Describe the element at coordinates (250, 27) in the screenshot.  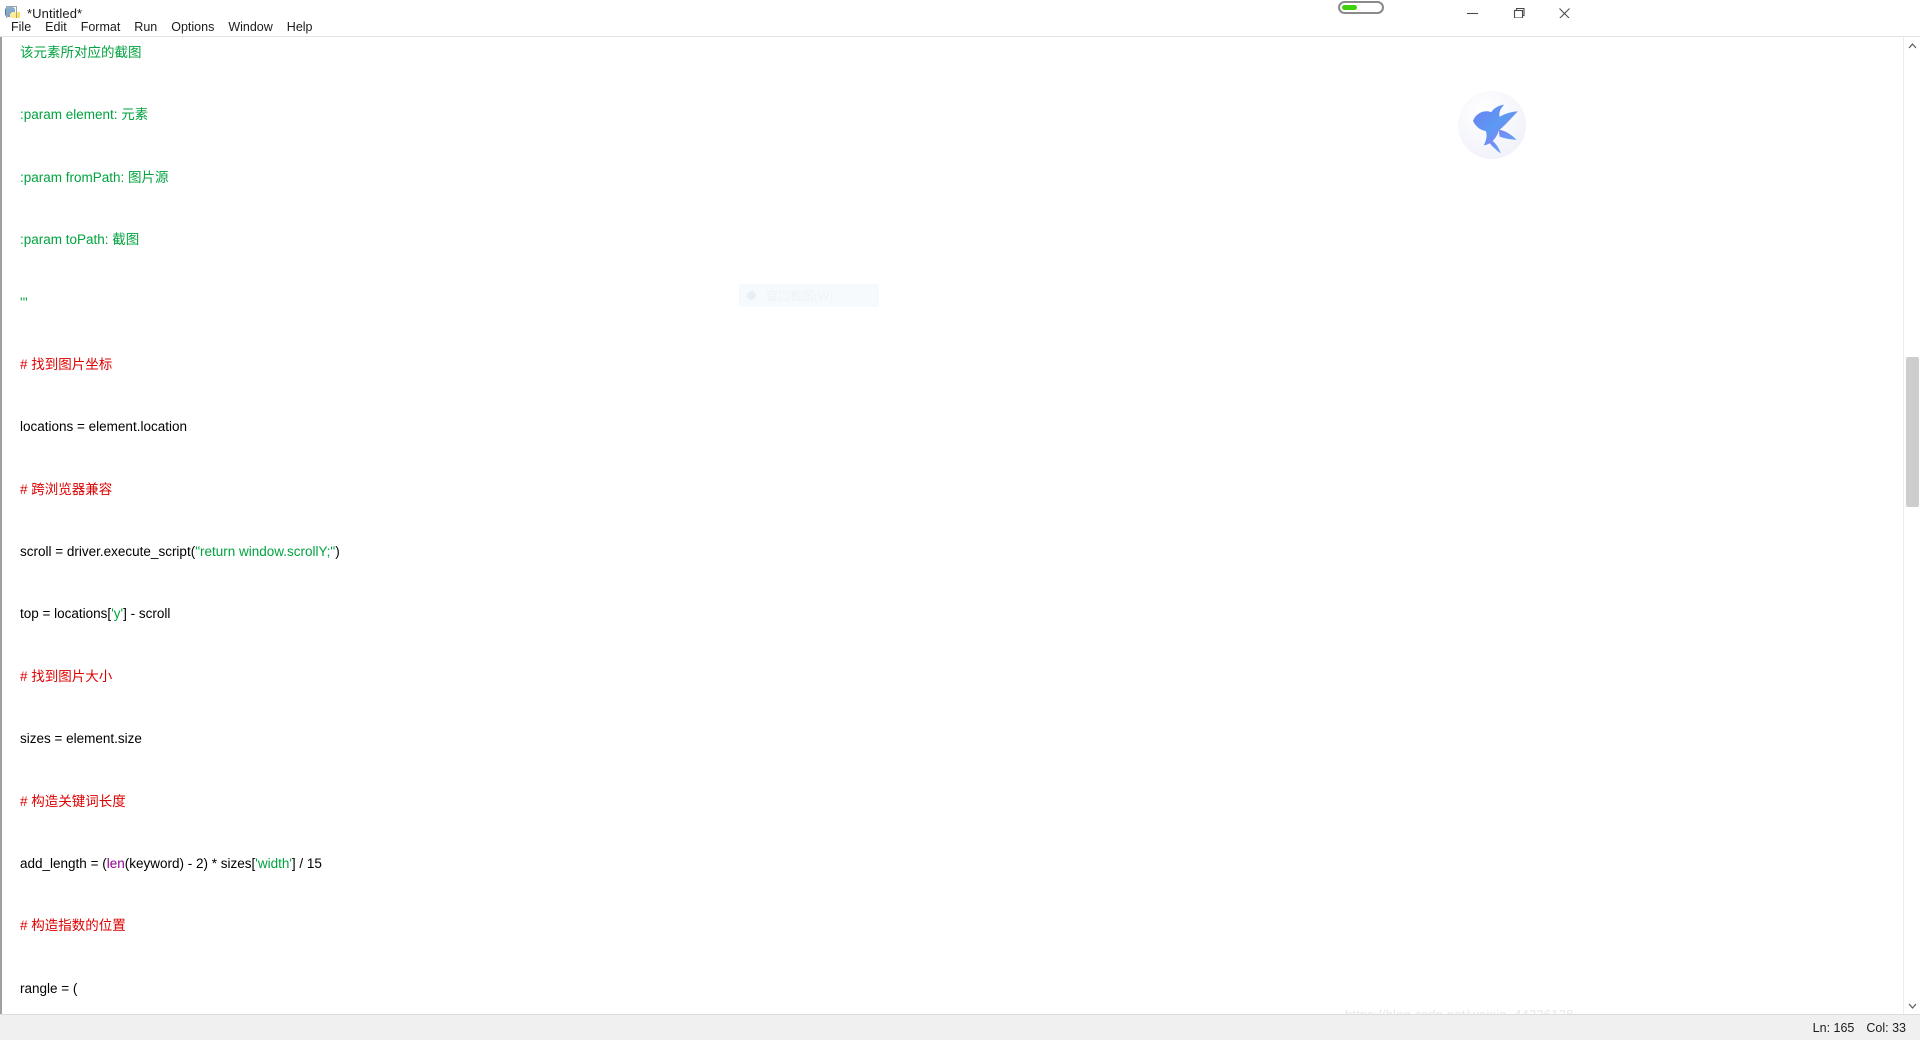
I see `menu-item-window: Window` at that location.